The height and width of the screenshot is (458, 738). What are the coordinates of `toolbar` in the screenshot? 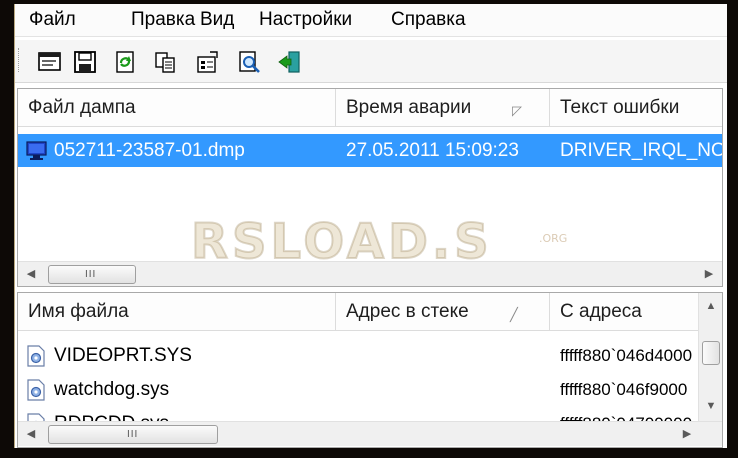 It's located at (371, 61).